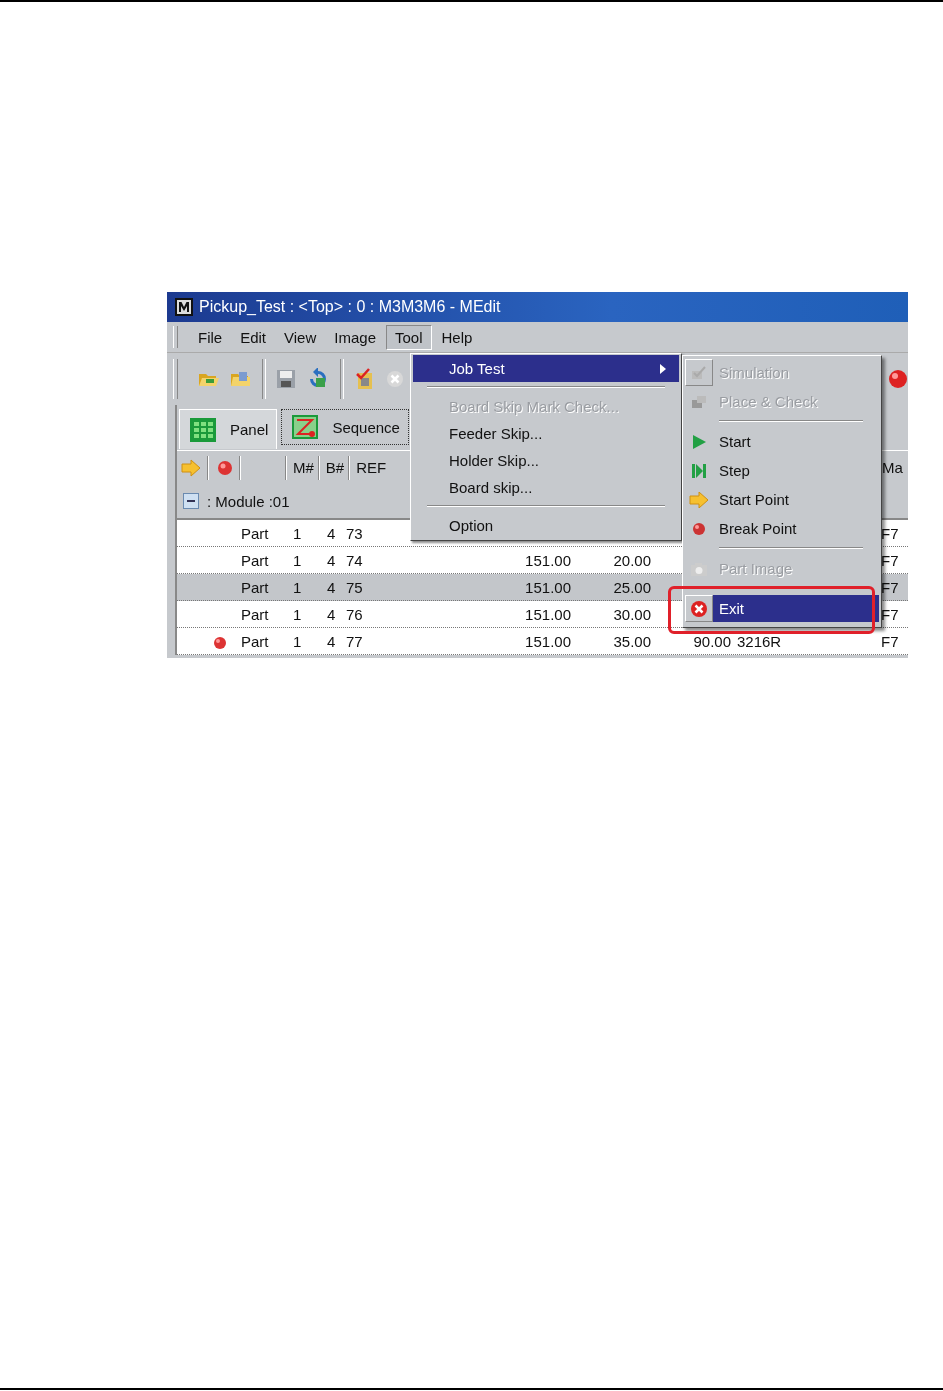 The height and width of the screenshot is (1391, 943). Describe the element at coordinates (632, 587) in the screenshot. I see `table-cell: 25.00` at that location.